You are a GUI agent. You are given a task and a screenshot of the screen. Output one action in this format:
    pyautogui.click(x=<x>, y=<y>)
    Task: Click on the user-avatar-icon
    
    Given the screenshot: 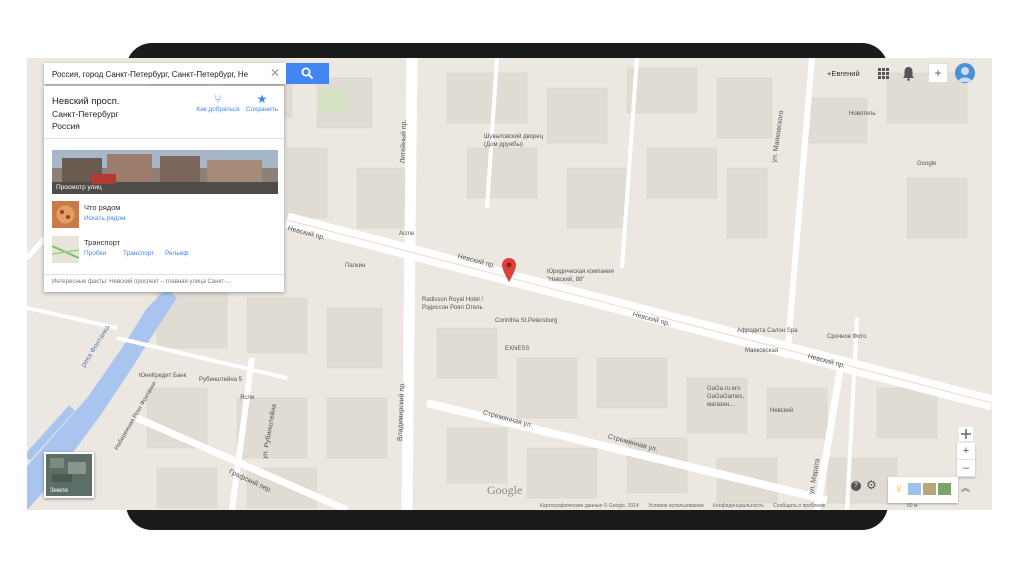 What is the action you would take?
    pyautogui.click(x=965, y=74)
    